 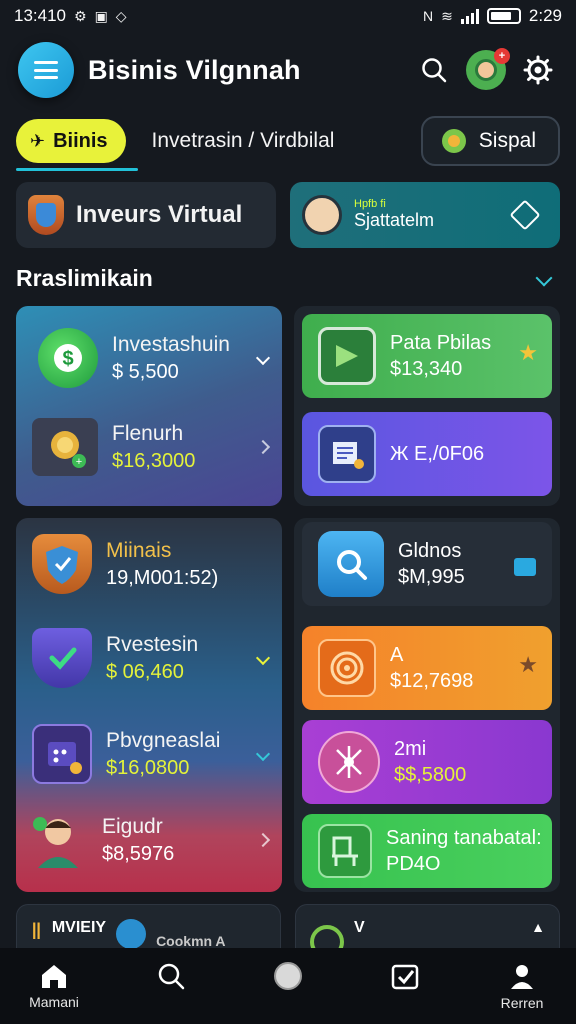 I want to click on home-icon, so click(x=54, y=976).